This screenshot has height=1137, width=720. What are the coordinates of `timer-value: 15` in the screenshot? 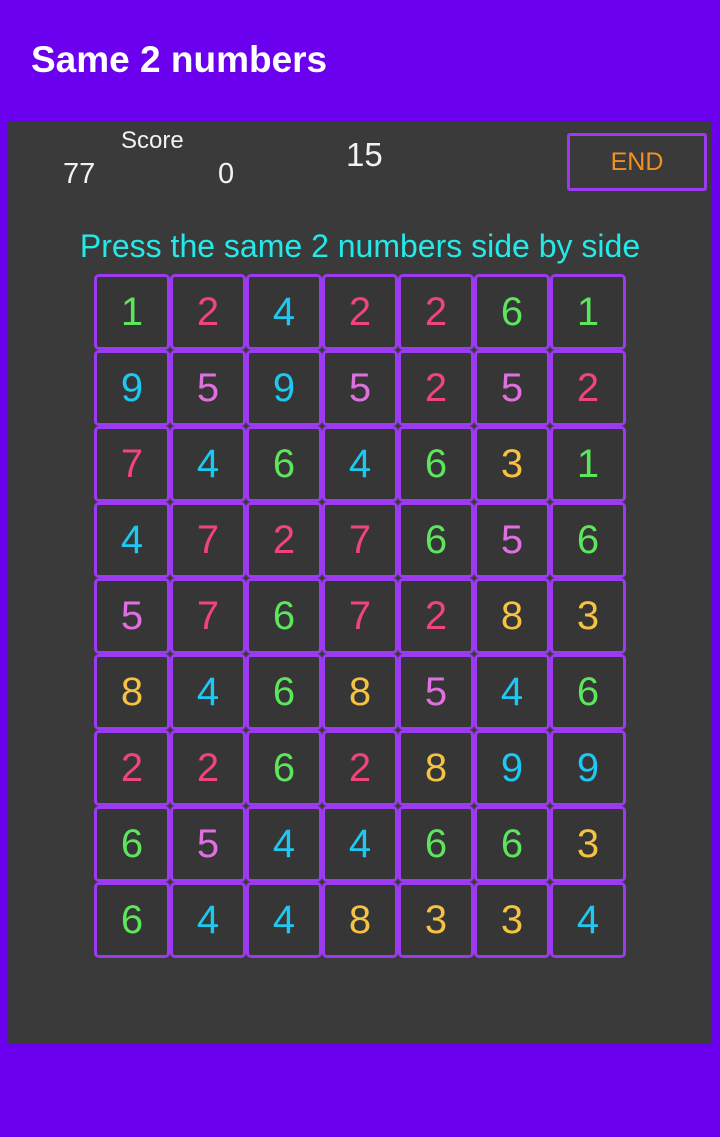 It's located at (364, 154).